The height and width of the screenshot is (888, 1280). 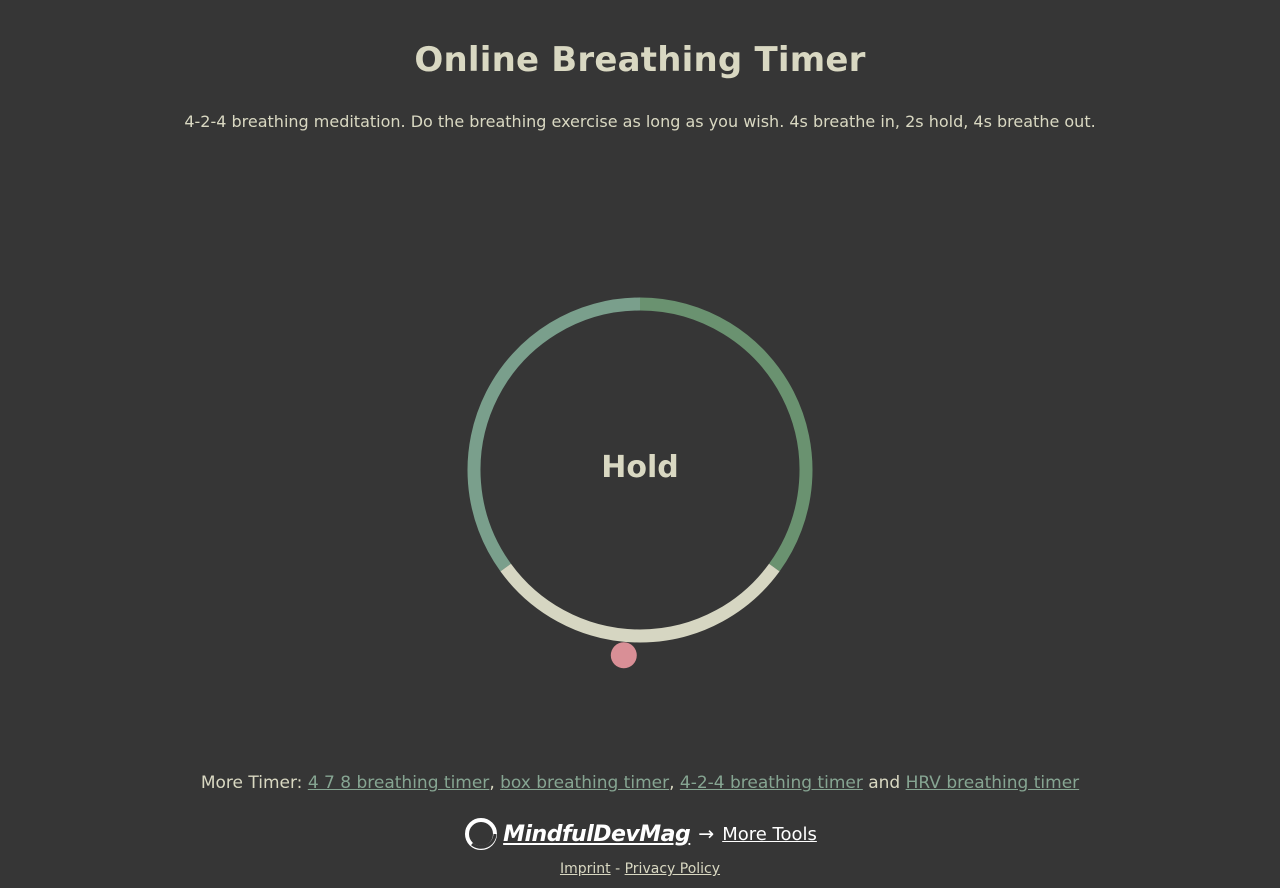 What do you see at coordinates (554, 434) in the screenshot?
I see `breathe-in-arc` at bounding box center [554, 434].